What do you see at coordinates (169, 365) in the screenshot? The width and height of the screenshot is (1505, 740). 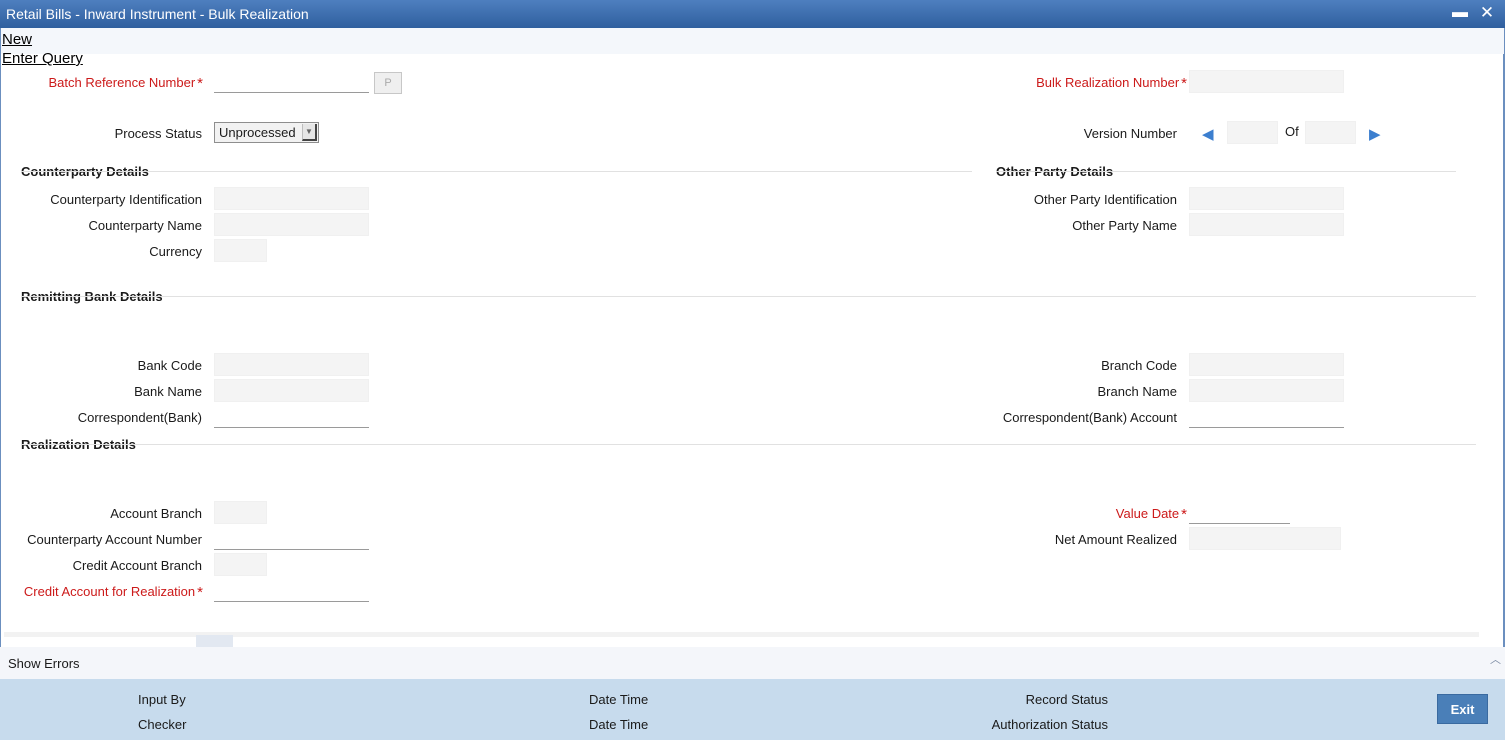 I see `bank-code-label: Bank Code` at bounding box center [169, 365].